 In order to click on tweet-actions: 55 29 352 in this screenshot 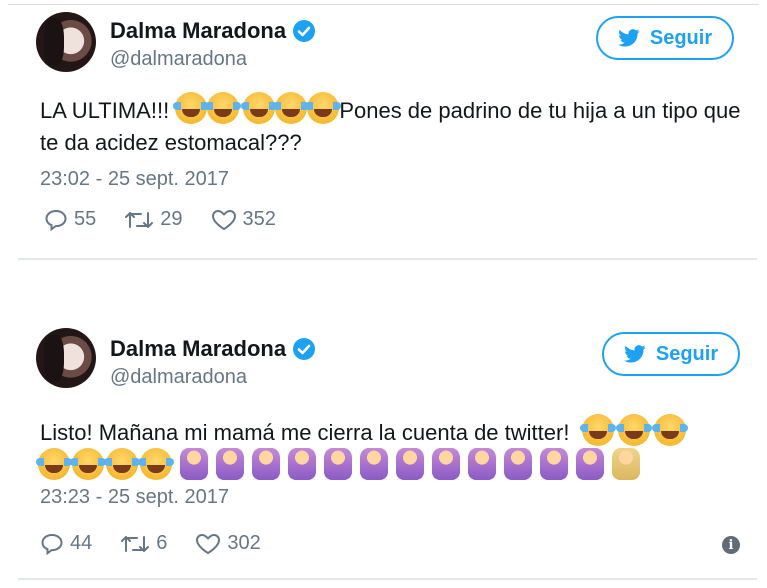, I will do `click(160, 219)`.